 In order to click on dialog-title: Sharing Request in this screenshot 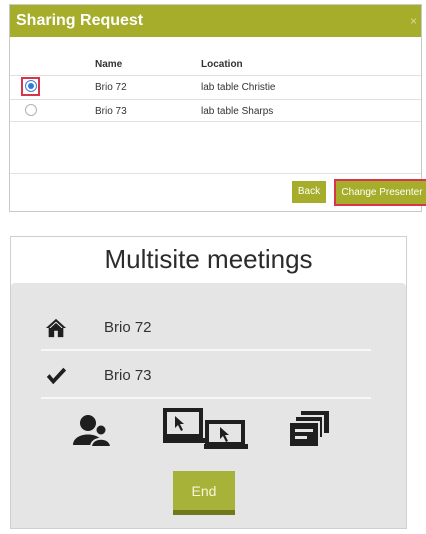, I will do `click(80, 20)`.